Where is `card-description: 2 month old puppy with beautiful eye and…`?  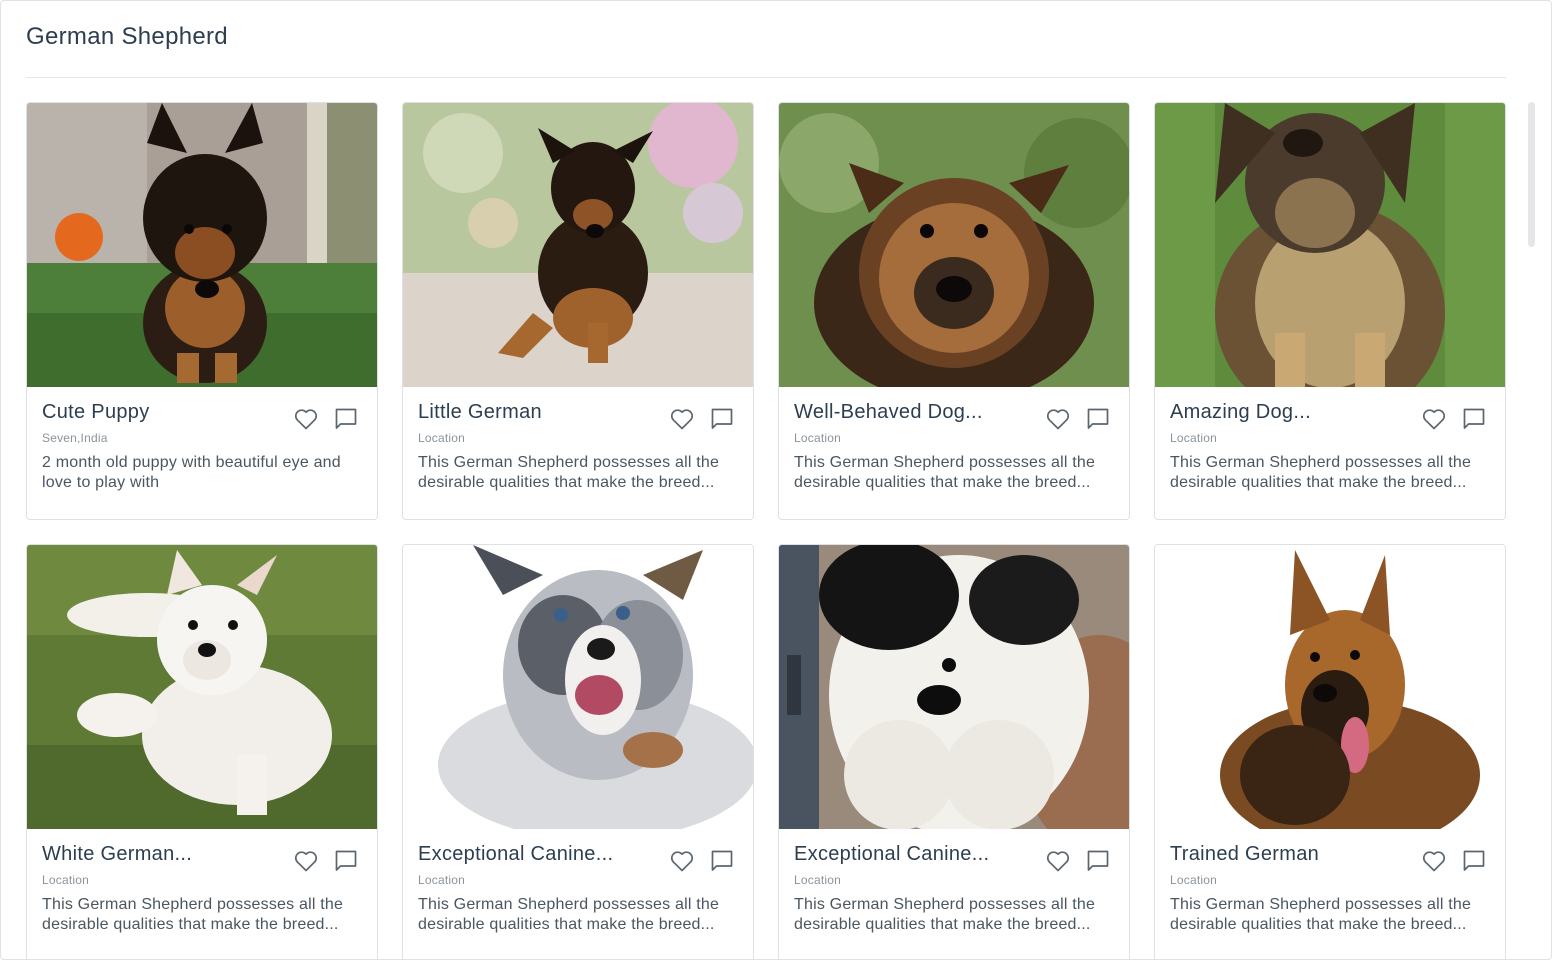
card-description: 2 month old puppy with beautiful eye and… is located at coordinates (191, 472).